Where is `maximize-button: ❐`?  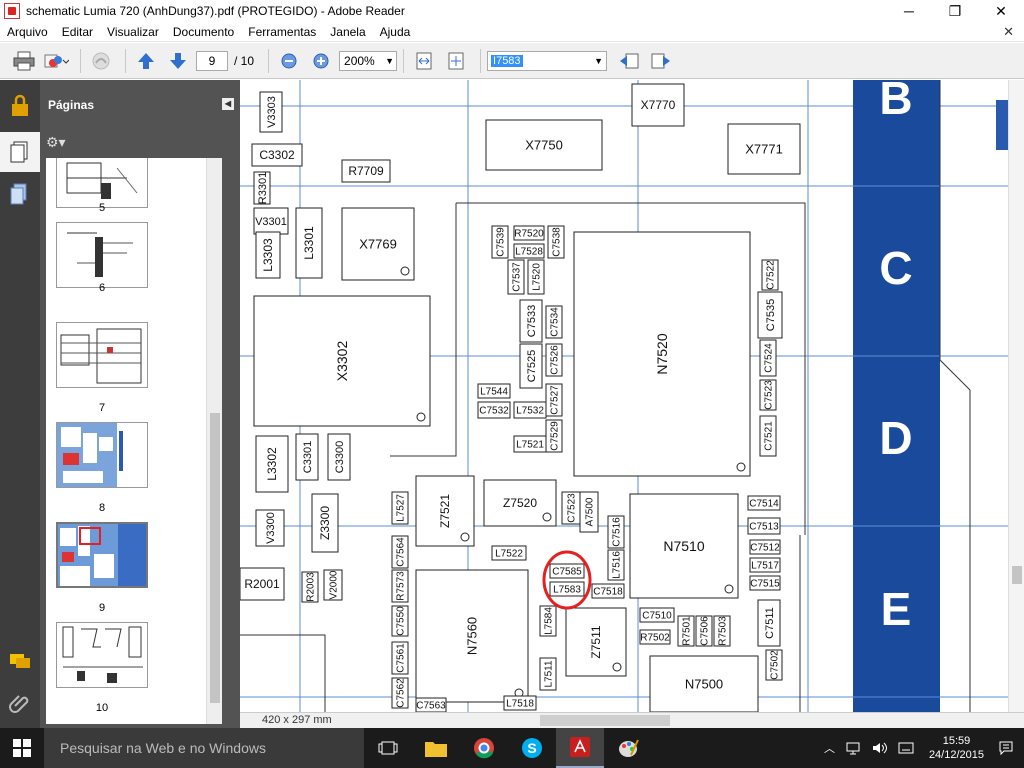 maximize-button: ❐ is located at coordinates (955, 11).